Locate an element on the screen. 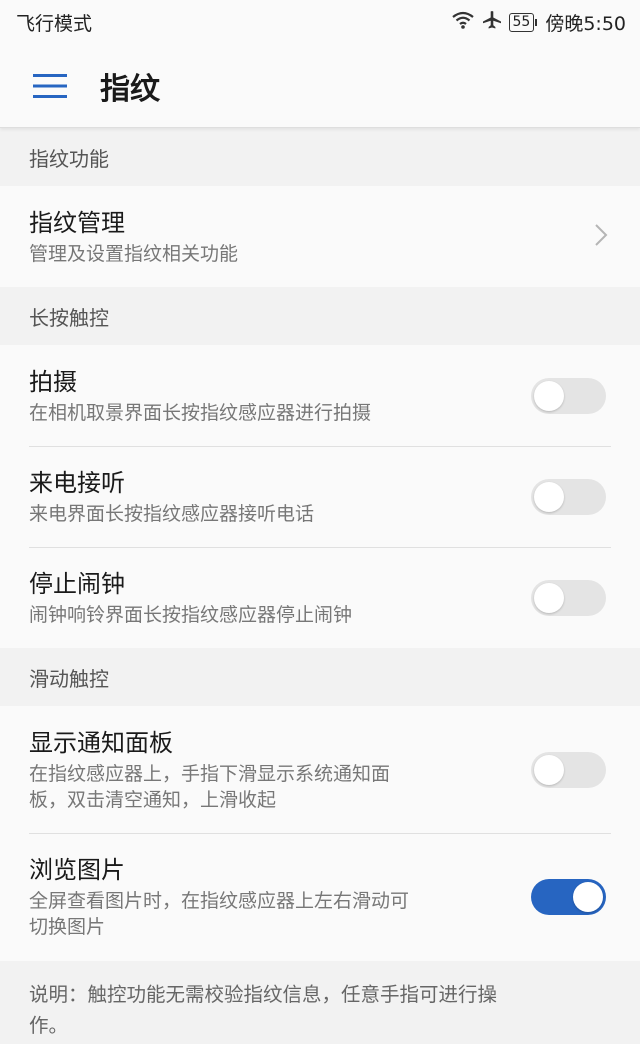  row-title: 来电接听 is located at coordinates (77, 482).